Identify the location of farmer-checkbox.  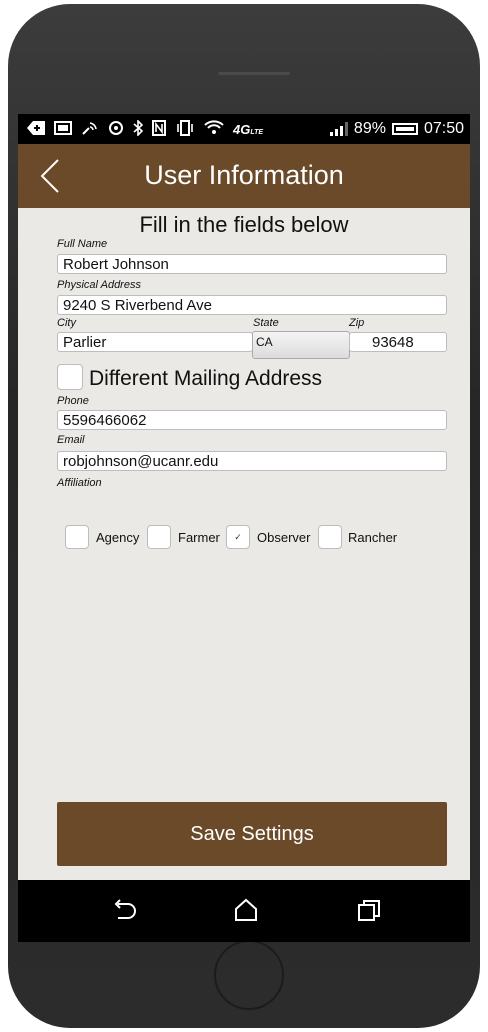
(159, 537).